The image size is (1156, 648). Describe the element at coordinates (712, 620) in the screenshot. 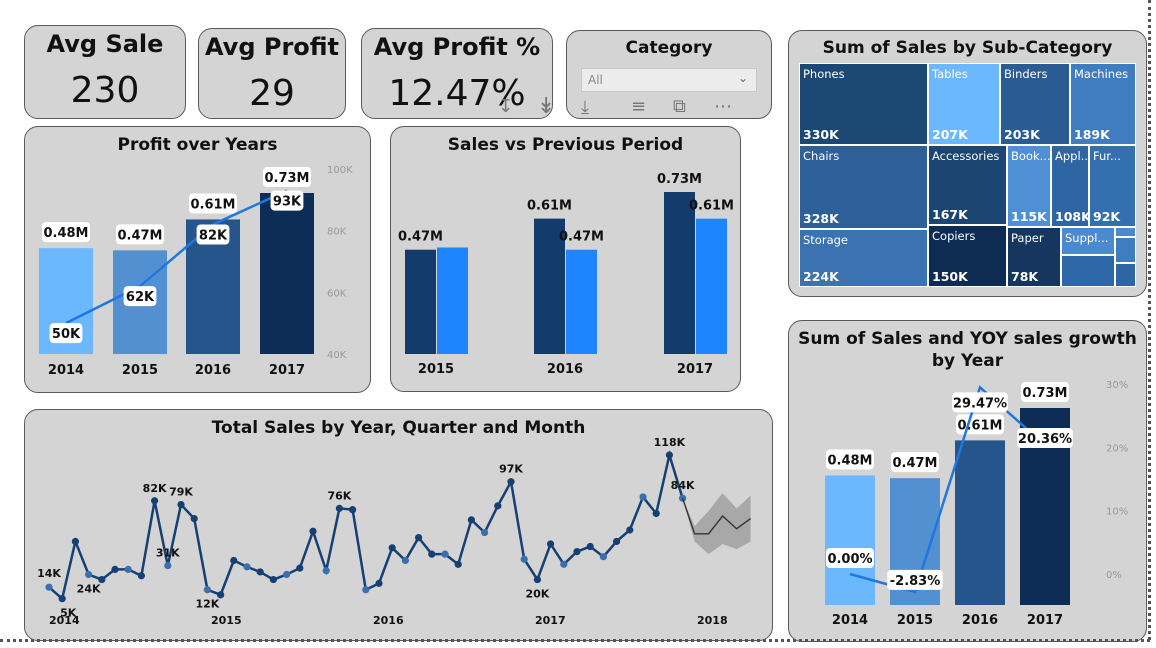

I see `x-tick-label: 2018` at that location.